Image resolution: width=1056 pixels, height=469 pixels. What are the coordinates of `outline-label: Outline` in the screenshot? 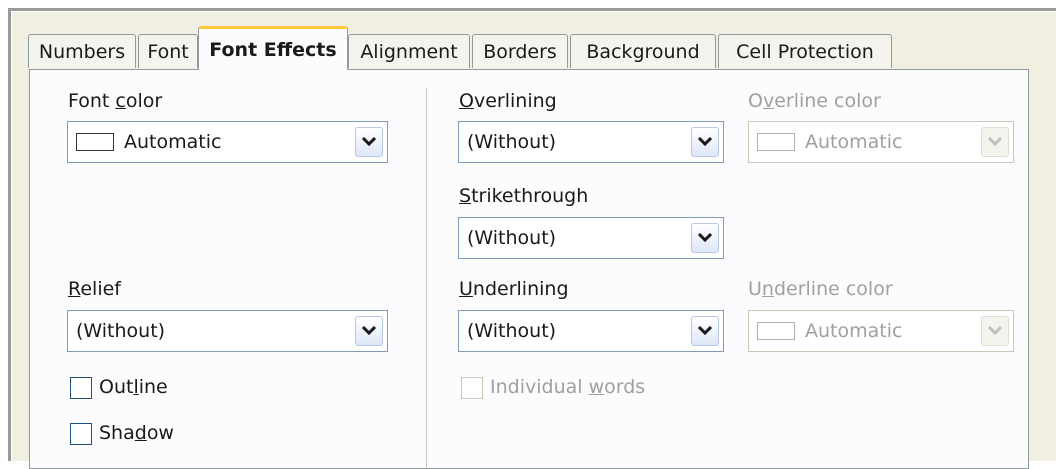 It's located at (133, 387).